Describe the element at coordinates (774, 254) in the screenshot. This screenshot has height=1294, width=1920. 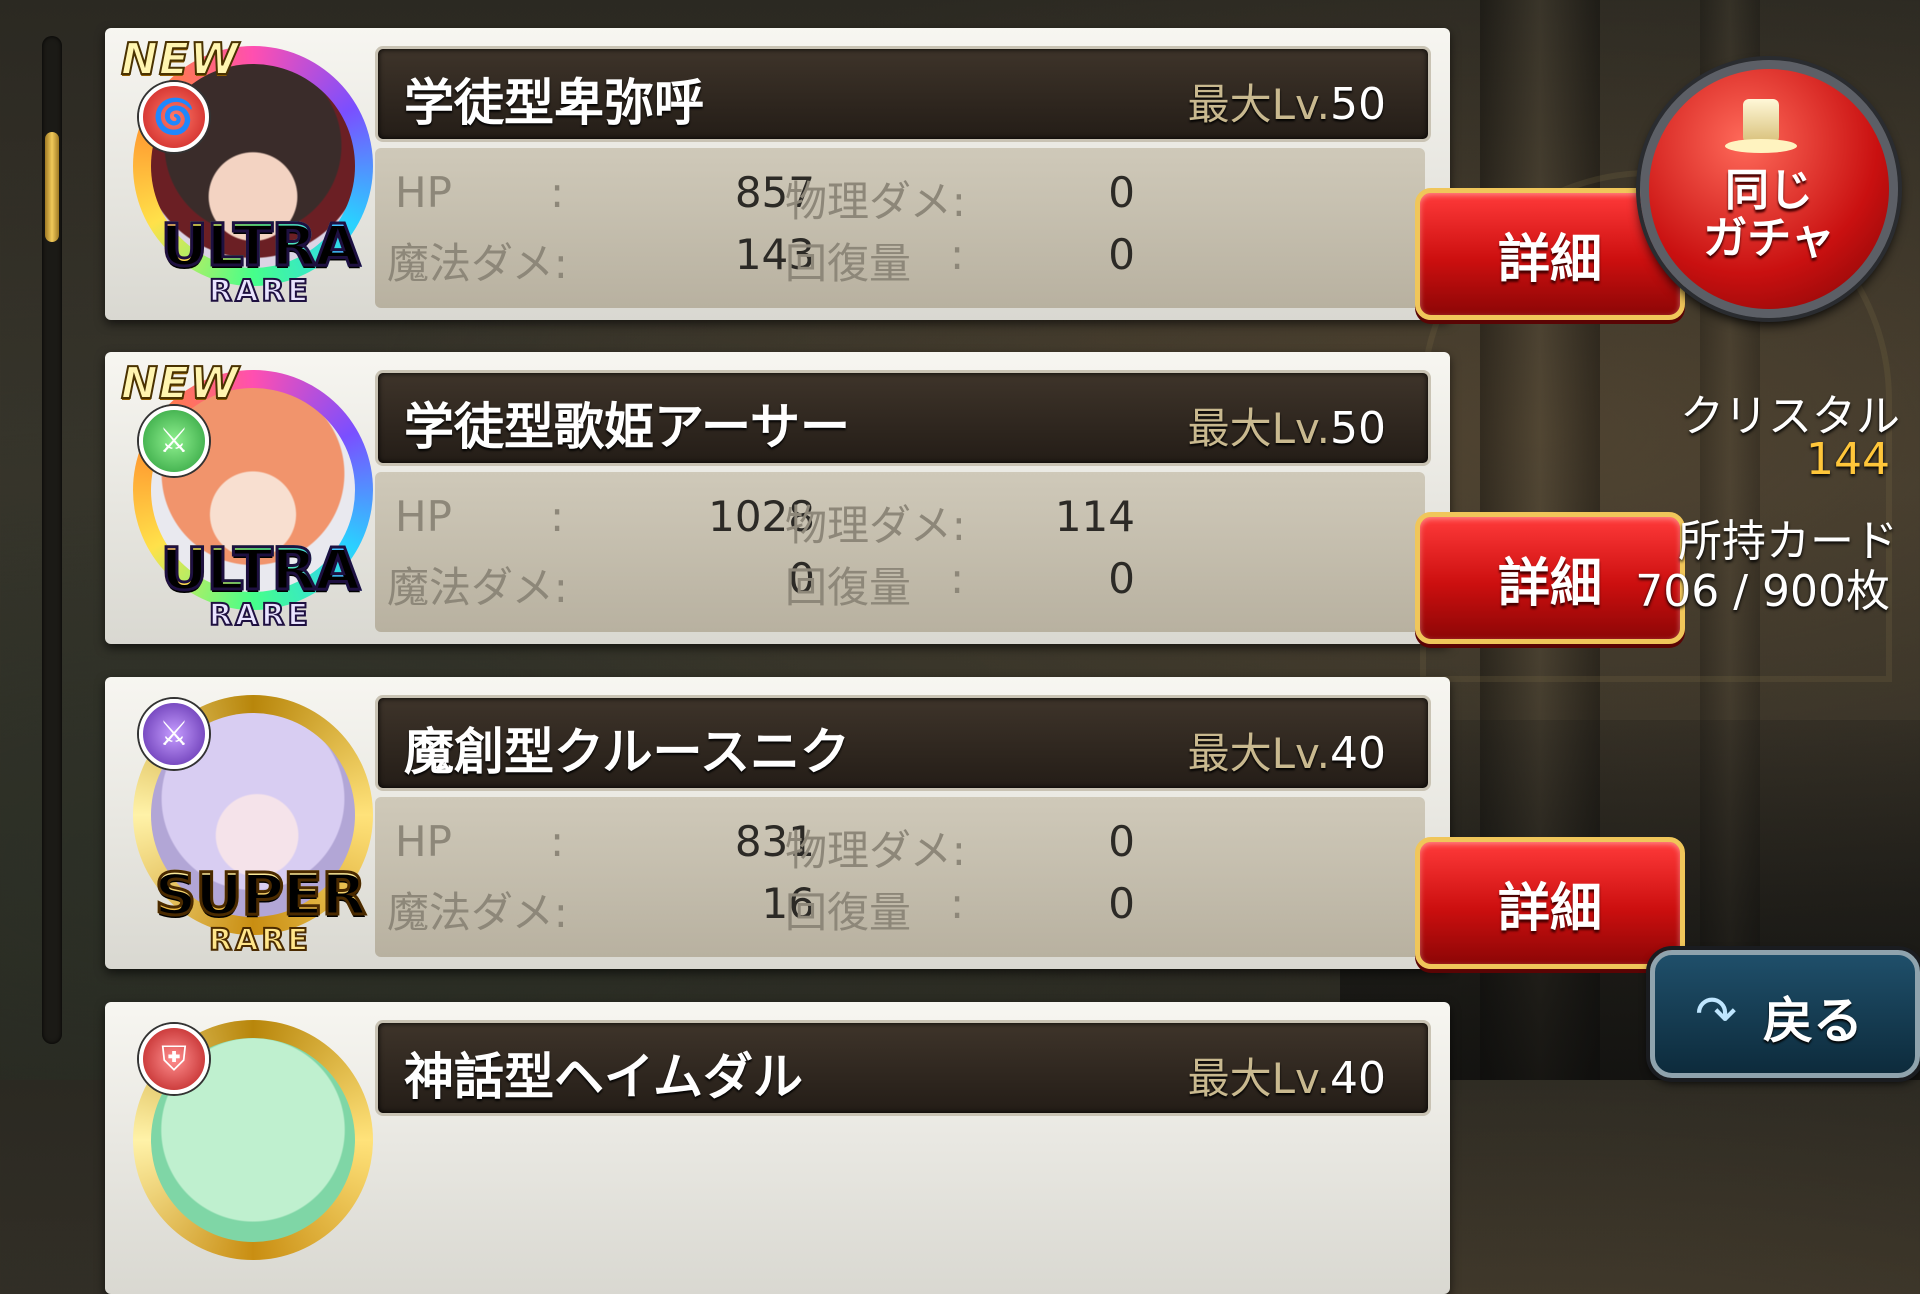
I see `magic-damage-value: 143` at that location.